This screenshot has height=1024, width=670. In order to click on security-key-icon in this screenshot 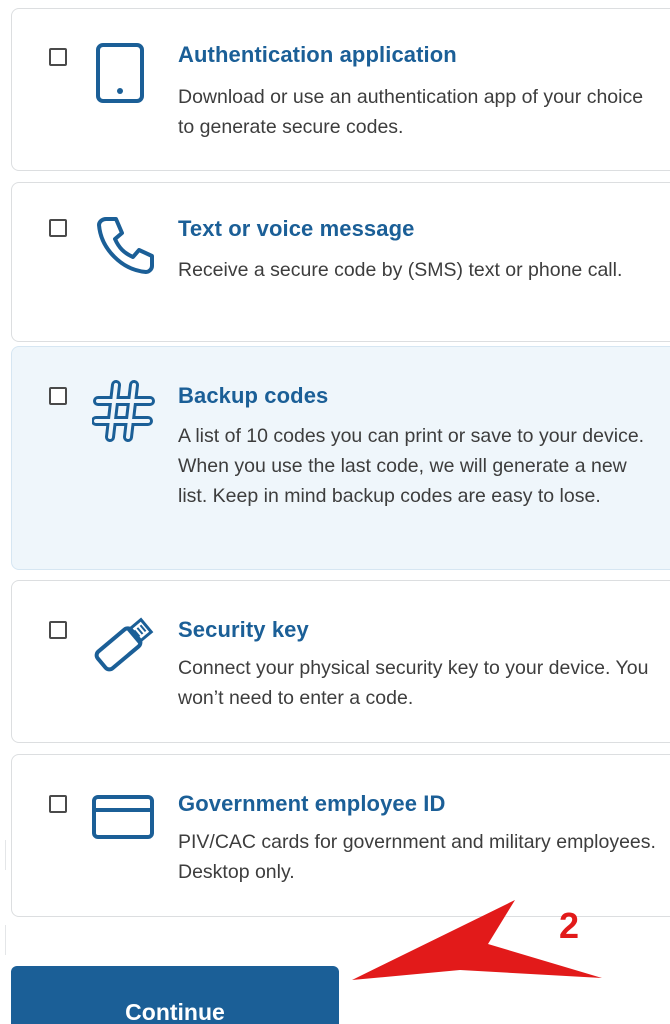, I will do `click(124, 643)`.